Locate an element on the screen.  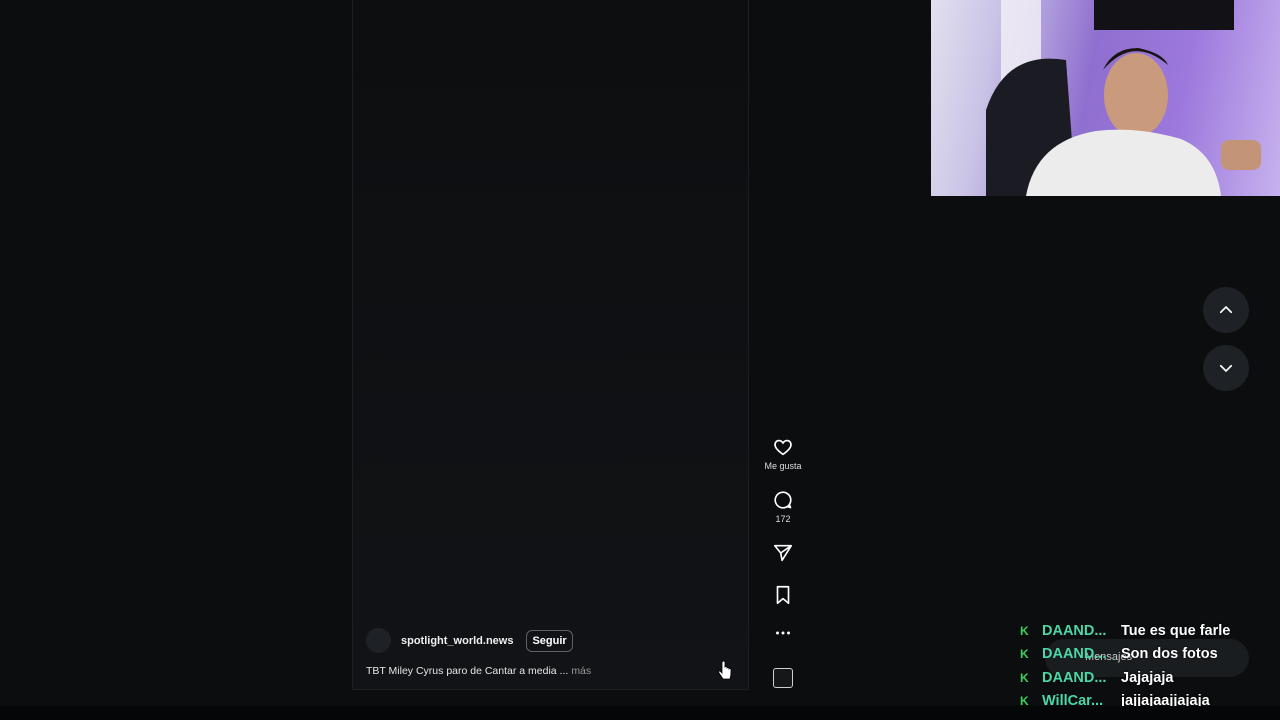
more-options-button is located at coordinates (783, 633).